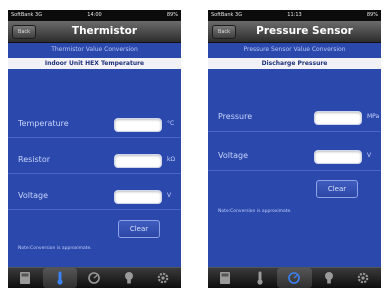  I want to click on temperature-label: Temperature, so click(43, 123).